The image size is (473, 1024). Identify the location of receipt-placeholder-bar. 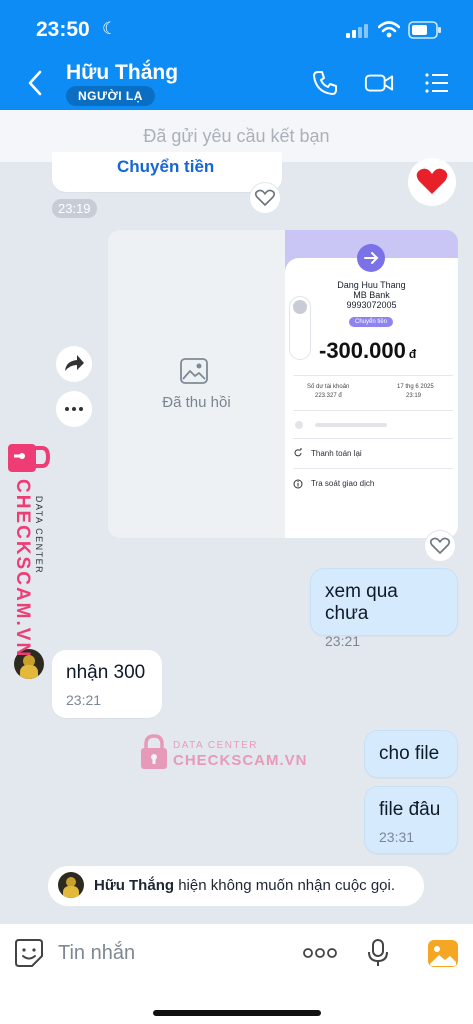
(351, 425).